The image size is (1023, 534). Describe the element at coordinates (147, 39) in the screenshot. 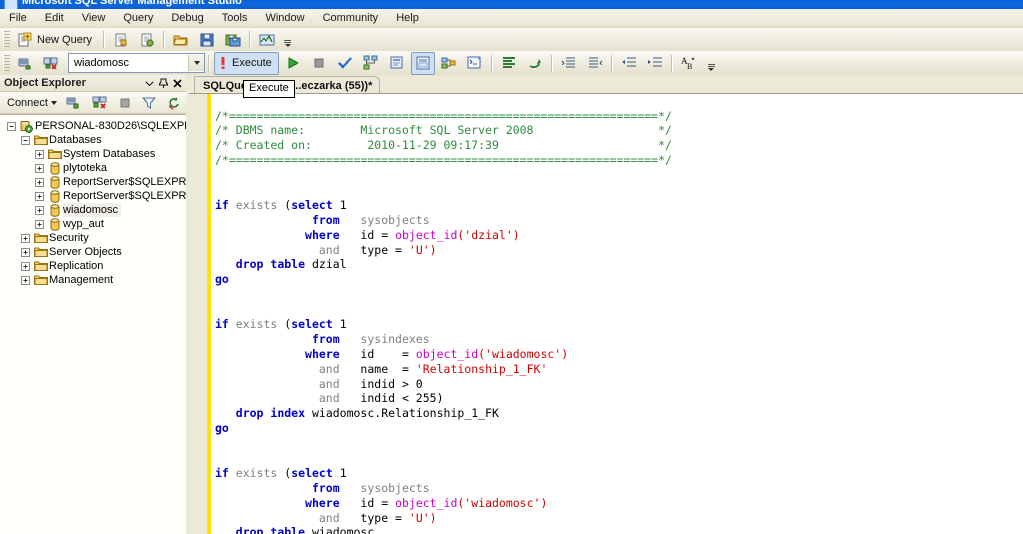

I see `new-analysis-services-query-button` at that location.